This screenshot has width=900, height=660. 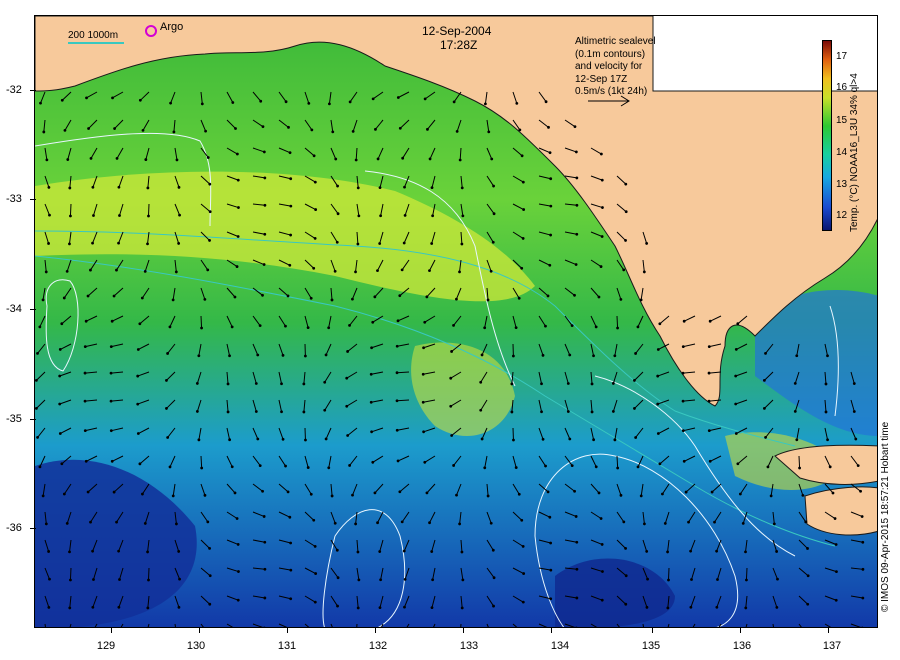 What do you see at coordinates (378, 646) in the screenshot?
I see `x-axis-label: 132` at bounding box center [378, 646].